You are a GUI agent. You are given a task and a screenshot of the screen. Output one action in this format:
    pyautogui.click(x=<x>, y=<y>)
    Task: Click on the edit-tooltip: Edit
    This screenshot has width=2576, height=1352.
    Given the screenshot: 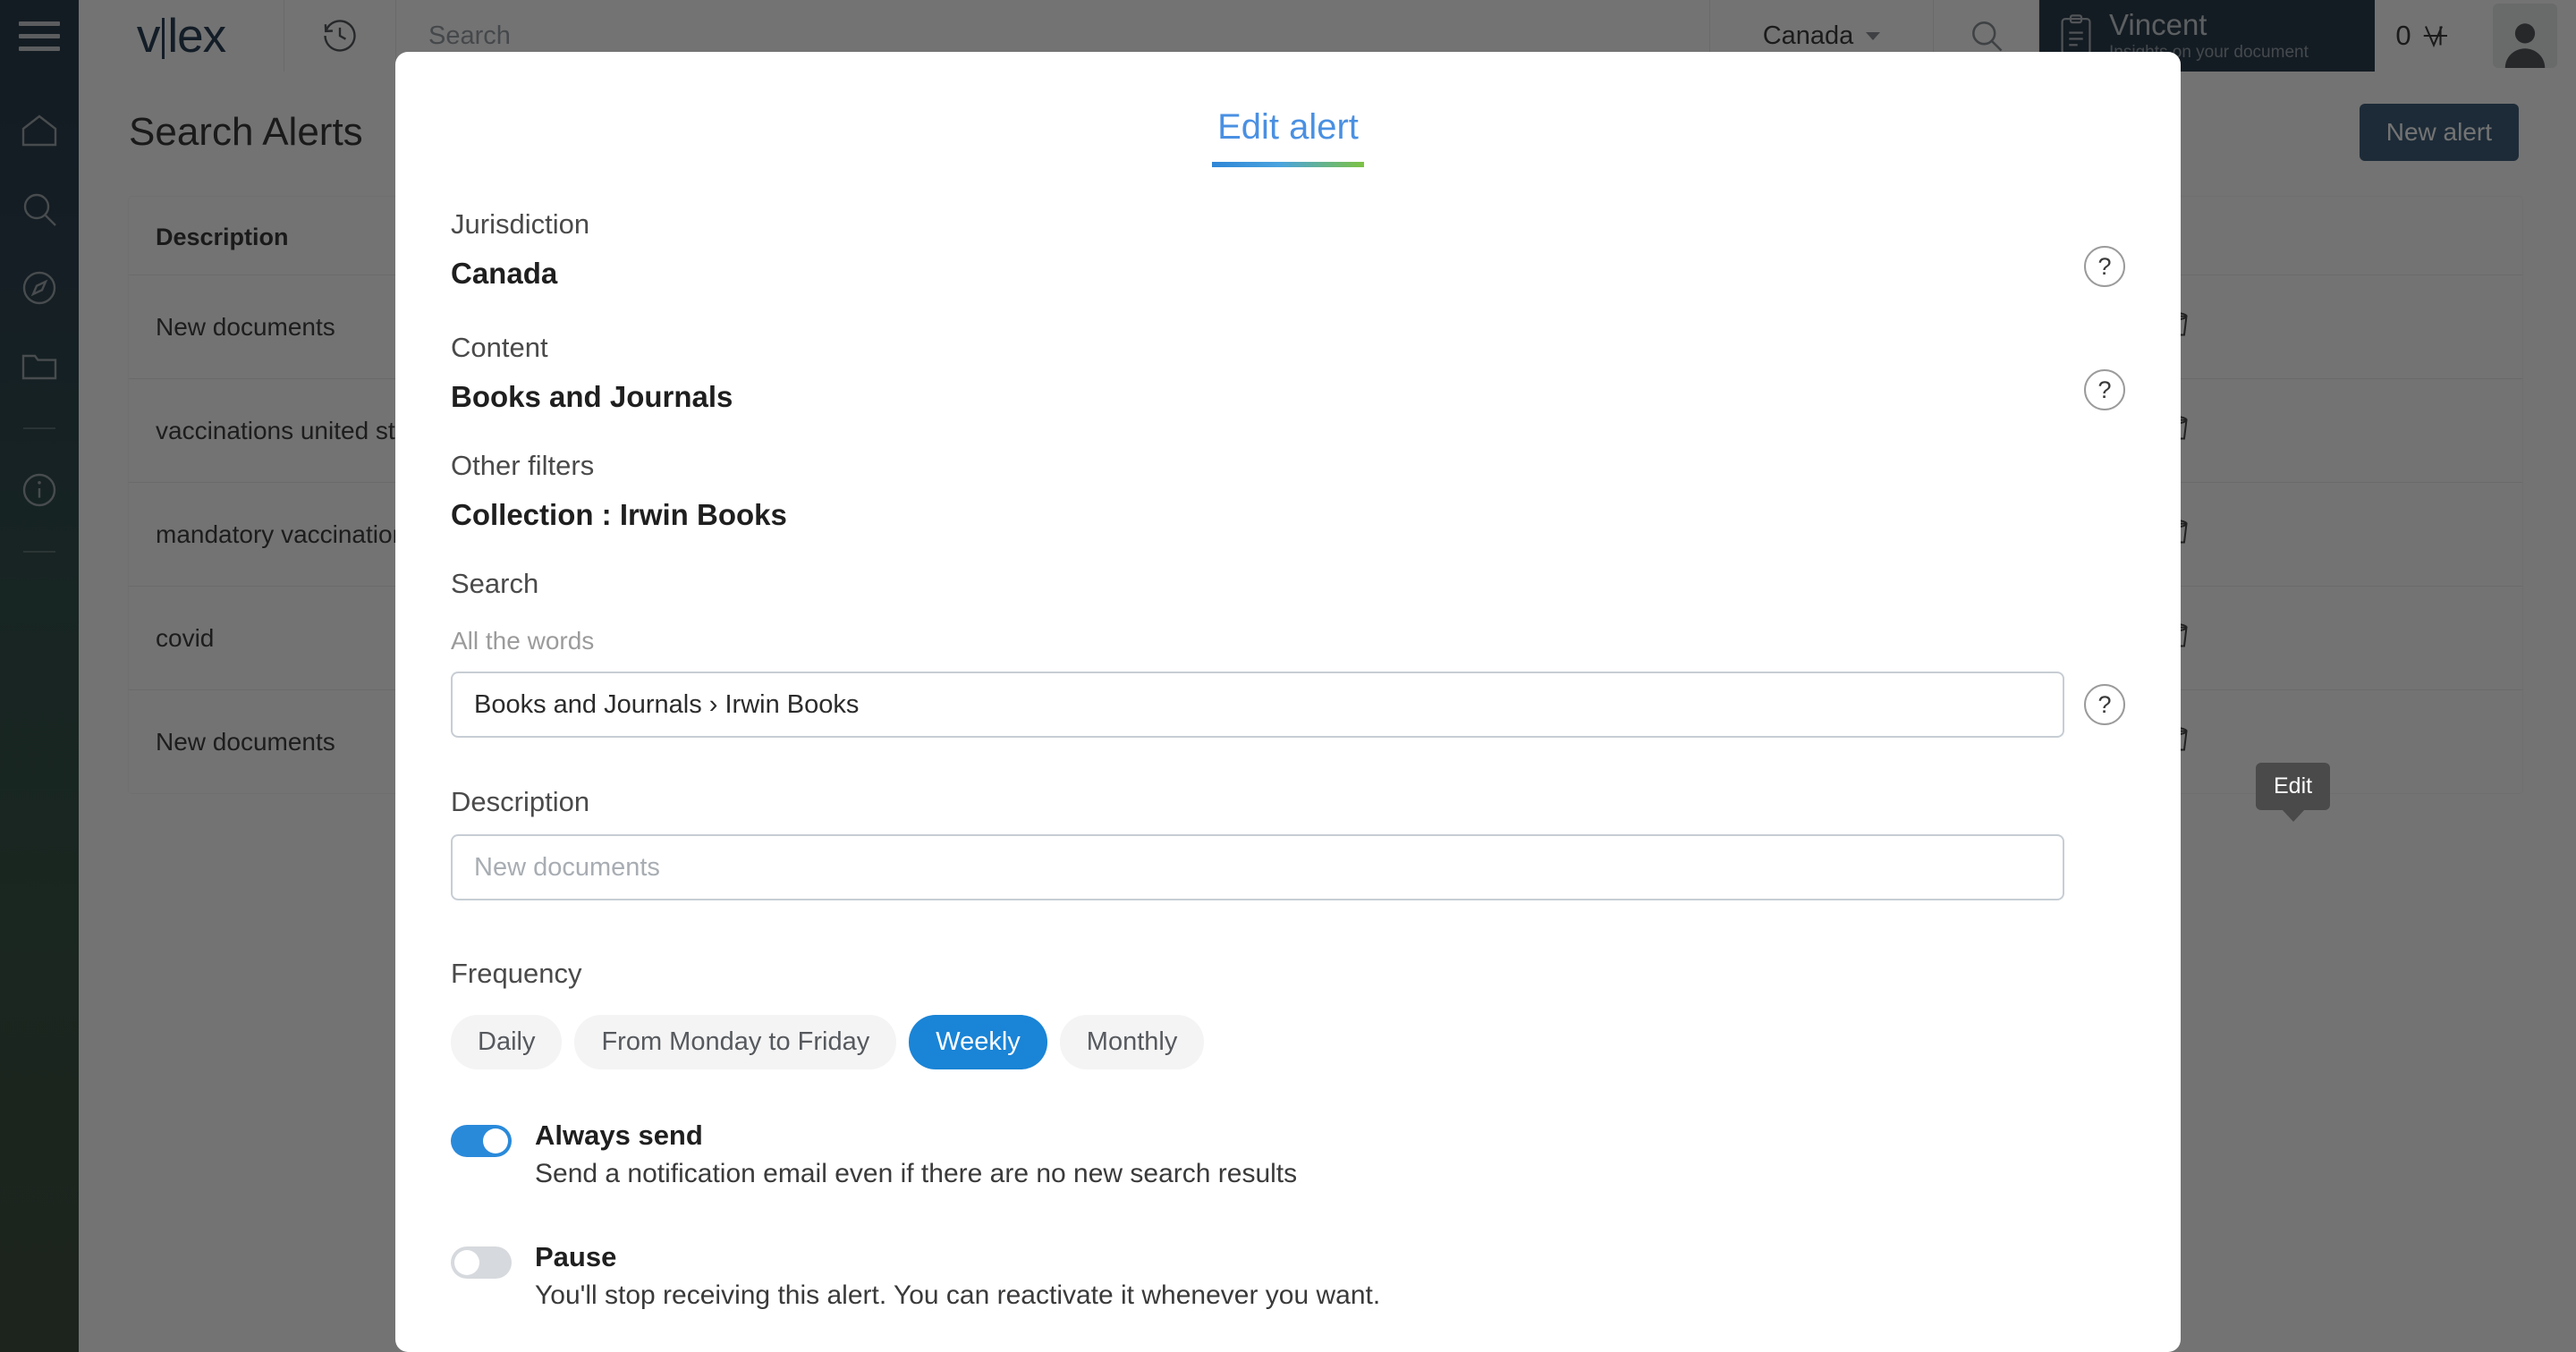 What is the action you would take?
    pyautogui.click(x=2293, y=786)
    